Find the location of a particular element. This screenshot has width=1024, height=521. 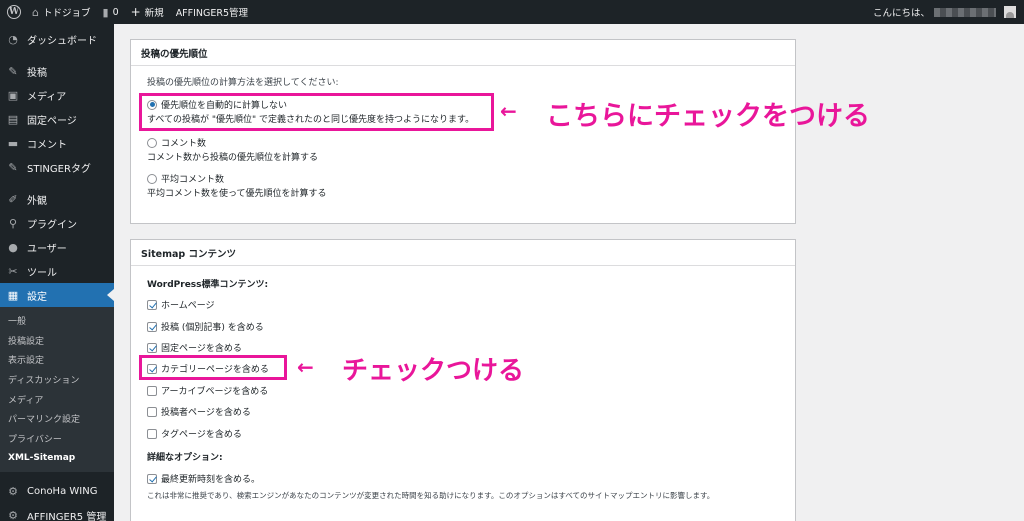

sidebar-item-tools: ✂ ツール is located at coordinates (57, 271).